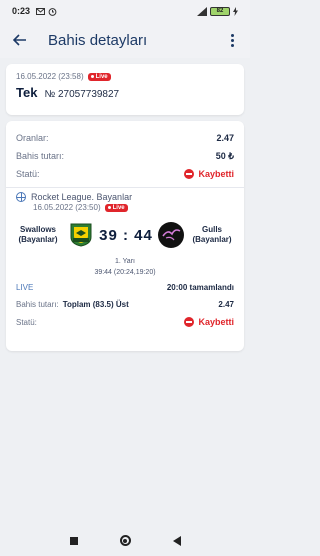 Image resolution: width=320 pixels, height=556 pixels. What do you see at coordinates (67, 207) in the screenshot?
I see `event-date: 16.05.2022 (23:50)` at bounding box center [67, 207].